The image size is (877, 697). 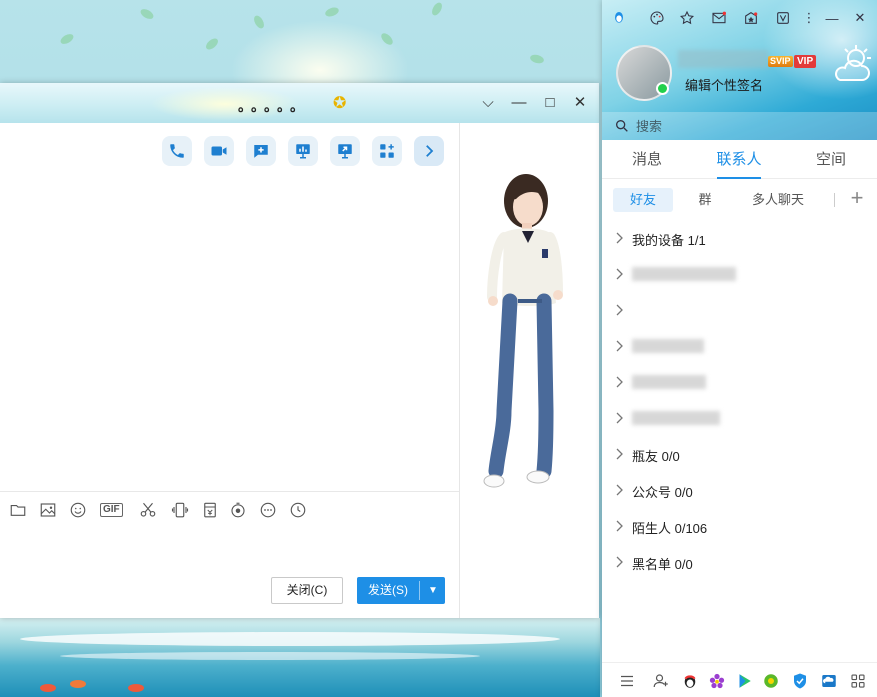 What do you see at coordinates (647, 160) in the screenshot?
I see `tab-messages: 消息` at bounding box center [647, 160].